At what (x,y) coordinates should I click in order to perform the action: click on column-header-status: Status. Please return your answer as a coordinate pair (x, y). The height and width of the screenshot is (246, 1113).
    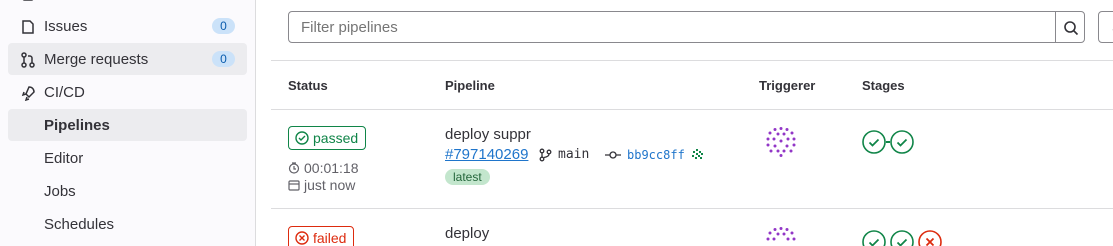
    Looking at the image, I should click on (308, 85).